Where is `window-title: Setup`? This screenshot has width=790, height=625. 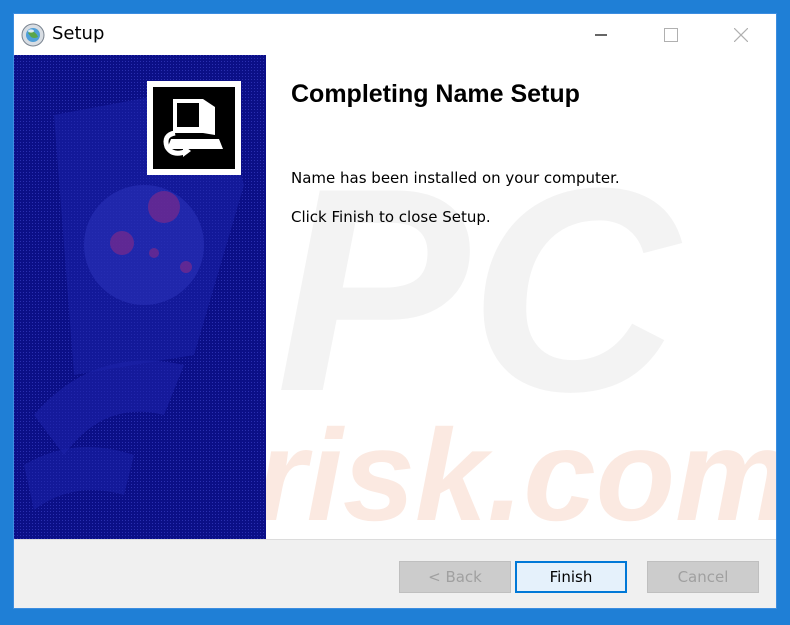 window-title: Setup is located at coordinates (78, 33).